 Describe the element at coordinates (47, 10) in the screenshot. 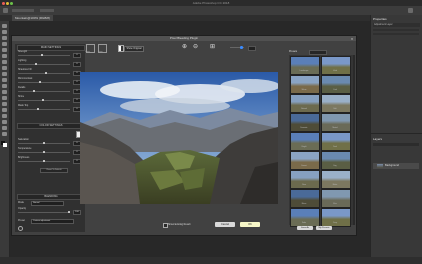

I see `option-dropdown` at that location.